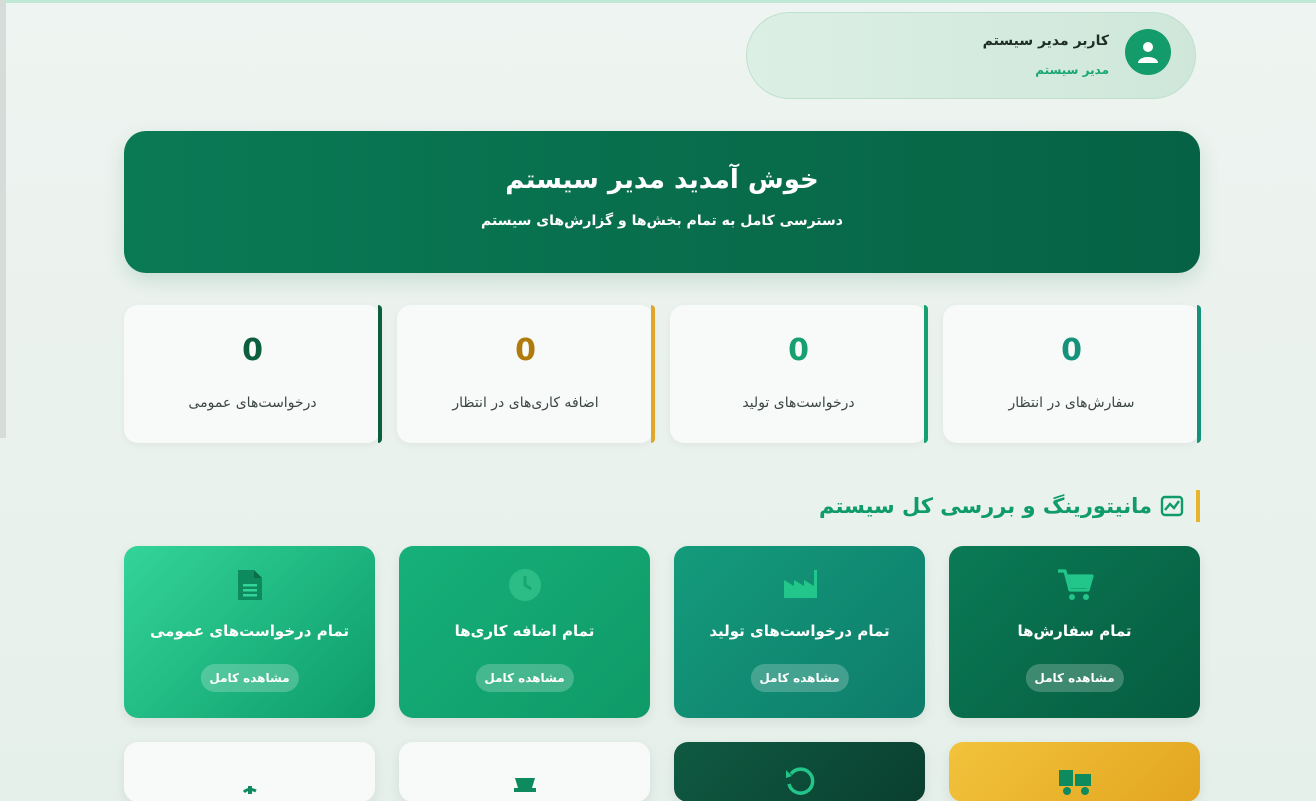 This screenshot has width=1316, height=801. What do you see at coordinates (249, 771) in the screenshot?
I see `module-card-finance` at bounding box center [249, 771].